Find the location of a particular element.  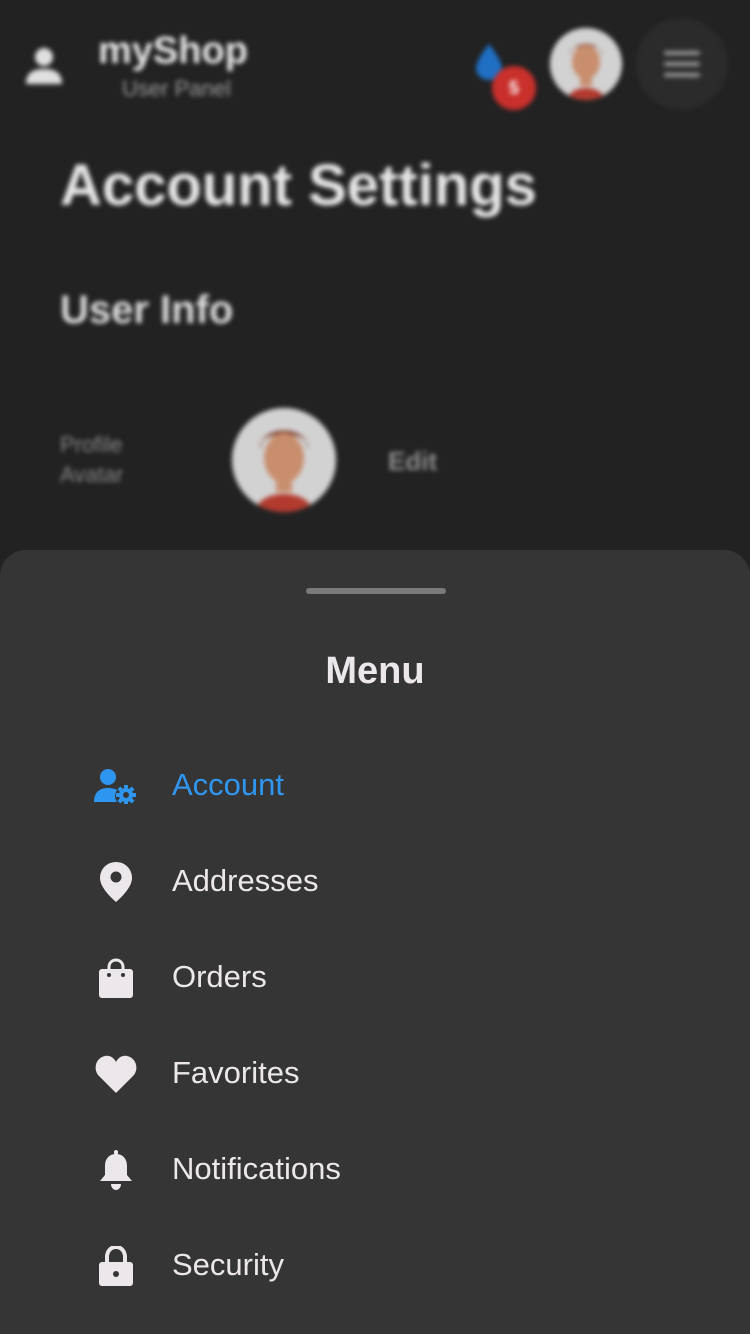

page-title: Account Settings is located at coordinates (298, 185).